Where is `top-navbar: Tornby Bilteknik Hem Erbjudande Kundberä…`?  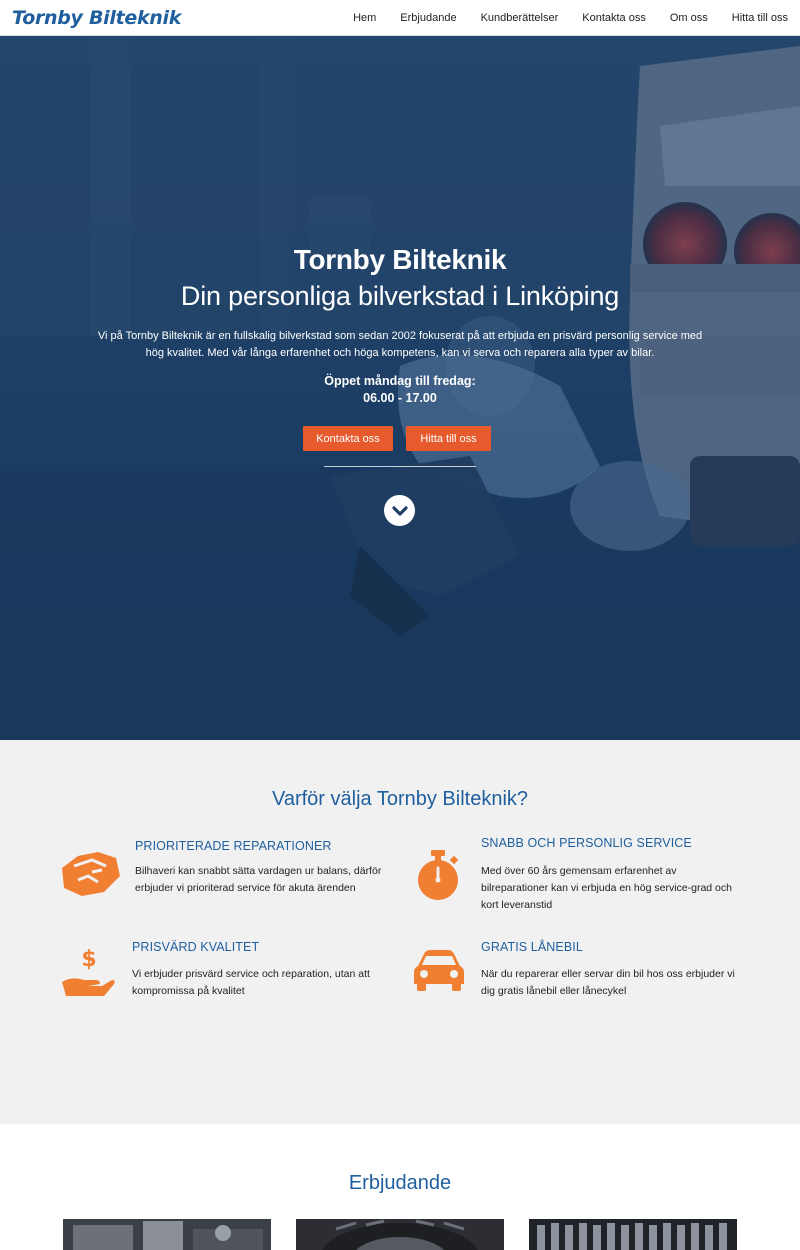
top-navbar: Tornby Bilteknik Hem Erbjudande Kundberä… is located at coordinates (400, 18).